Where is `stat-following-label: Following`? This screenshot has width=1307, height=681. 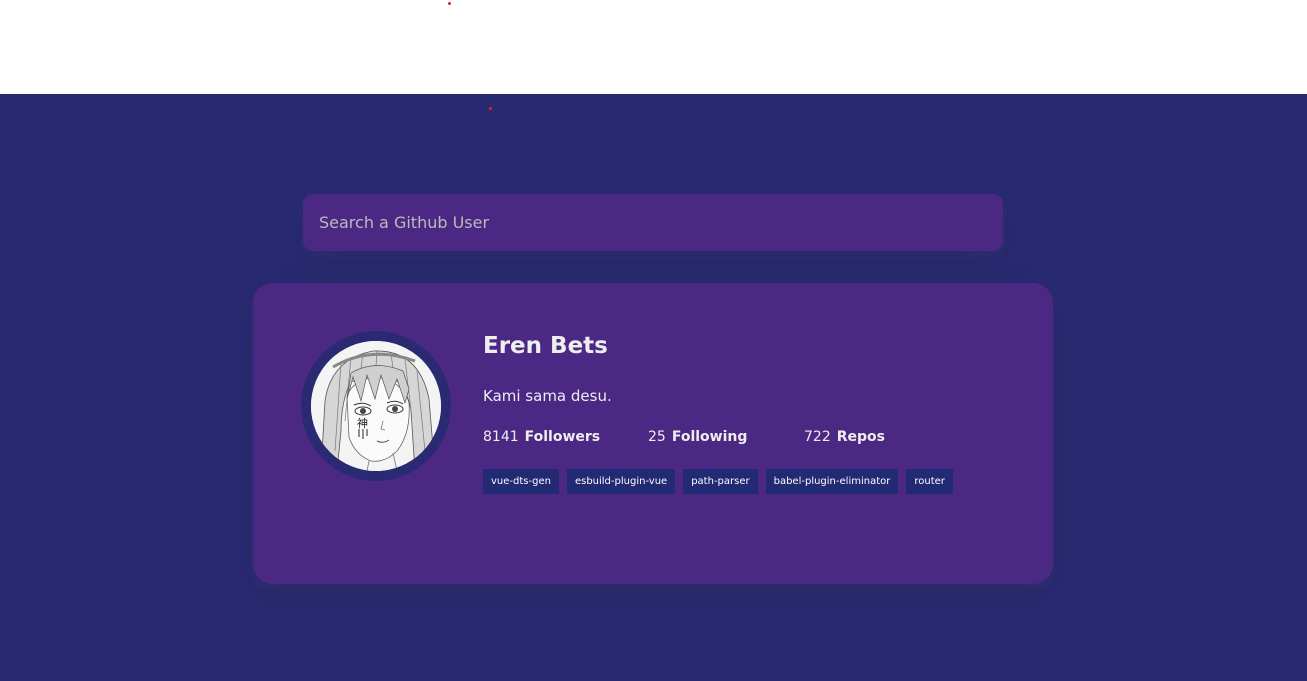
stat-following-label: Following is located at coordinates (709, 437).